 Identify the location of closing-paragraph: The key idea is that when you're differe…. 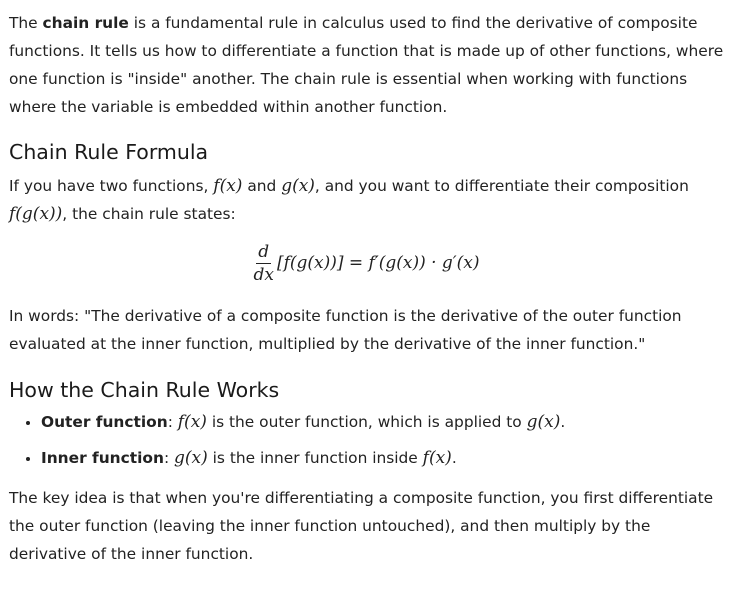
(361, 526).